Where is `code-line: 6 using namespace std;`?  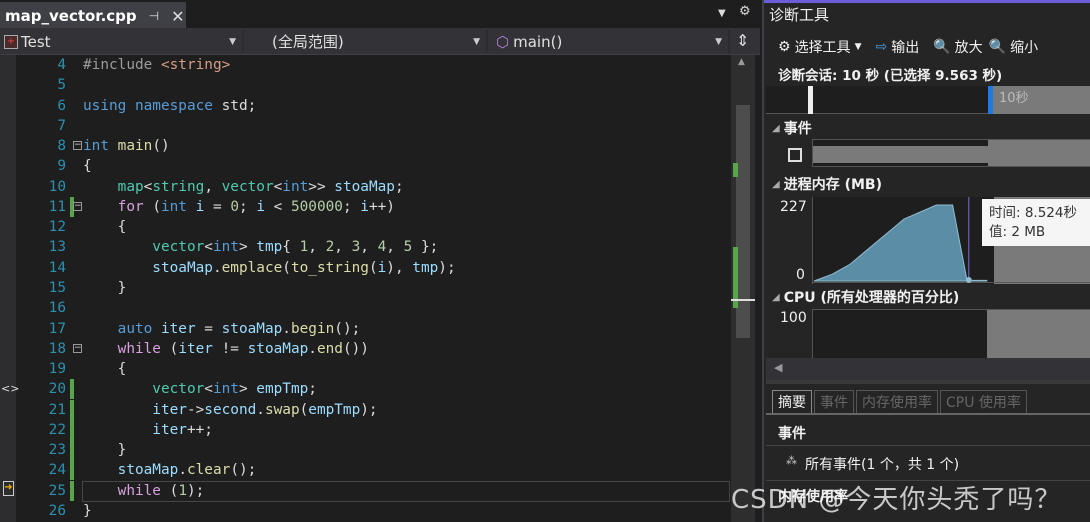
code-line: 6 using namespace std; is located at coordinates (373, 106).